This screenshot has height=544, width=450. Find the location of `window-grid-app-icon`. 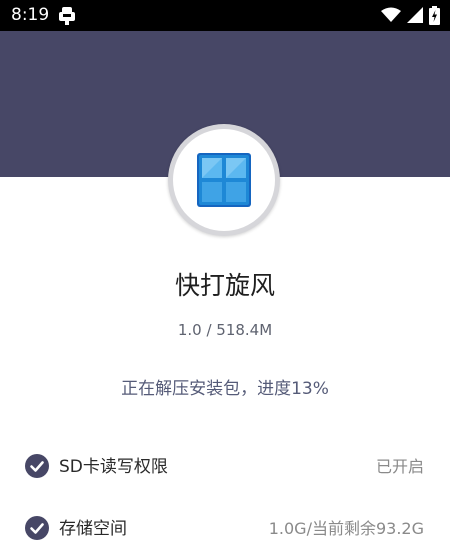

window-grid-app-icon is located at coordinates (224, 180).